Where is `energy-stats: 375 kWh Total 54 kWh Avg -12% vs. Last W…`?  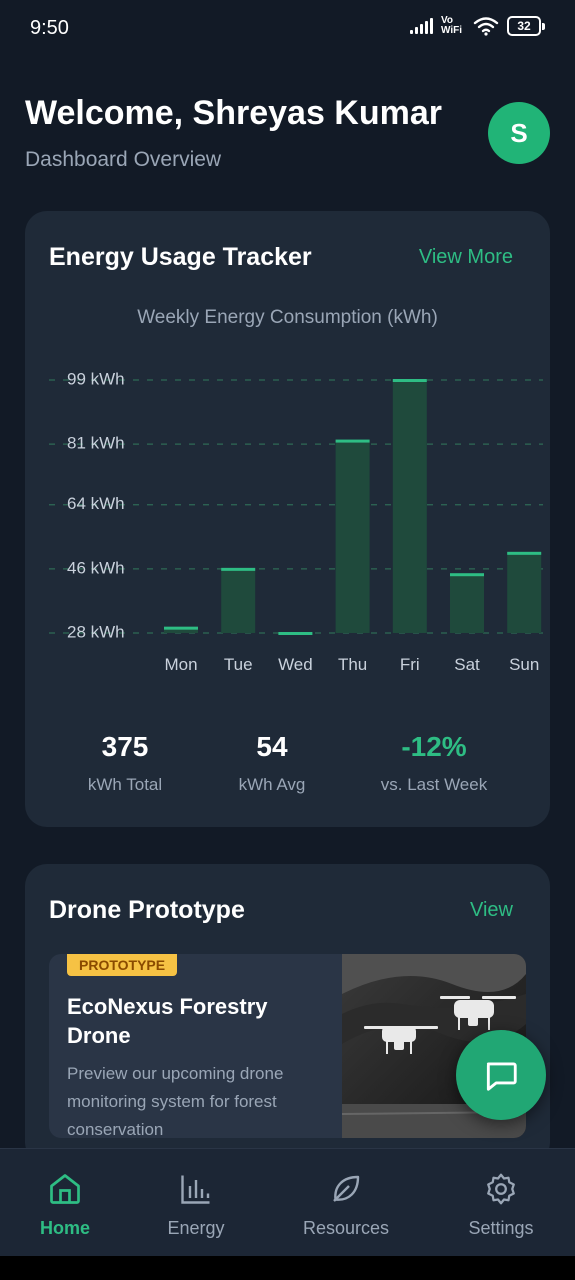 energy-stats: 375 kWh Total 54 kWh Avg -12% vs. Last W… is located at coordinates (287, 771).